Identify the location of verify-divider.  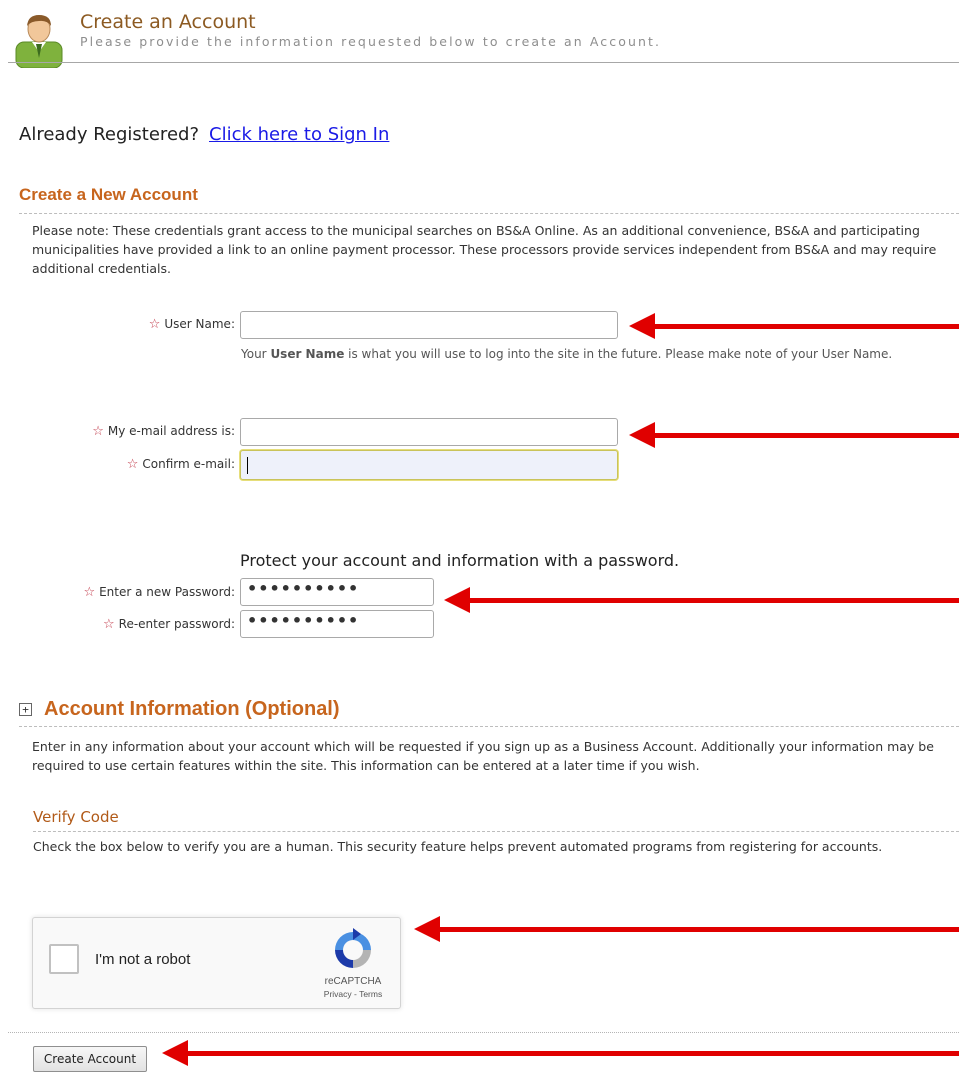
(496, 831).